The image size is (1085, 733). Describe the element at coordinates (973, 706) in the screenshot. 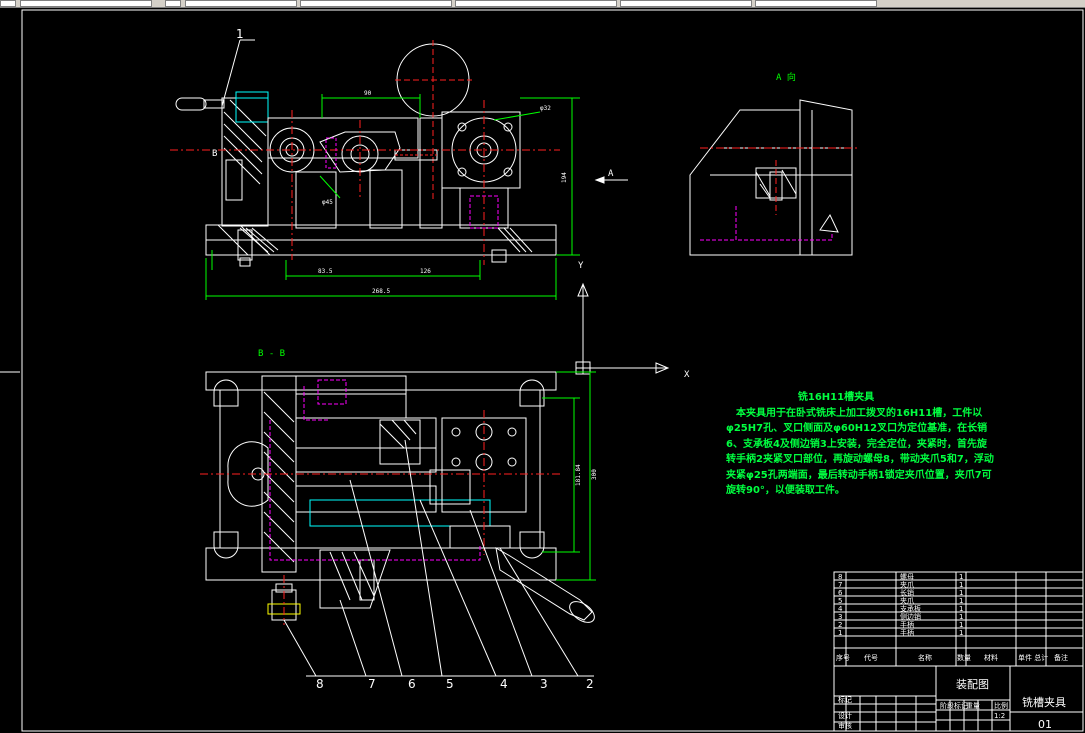

I see `tb-weight-label: 重量` at that location.